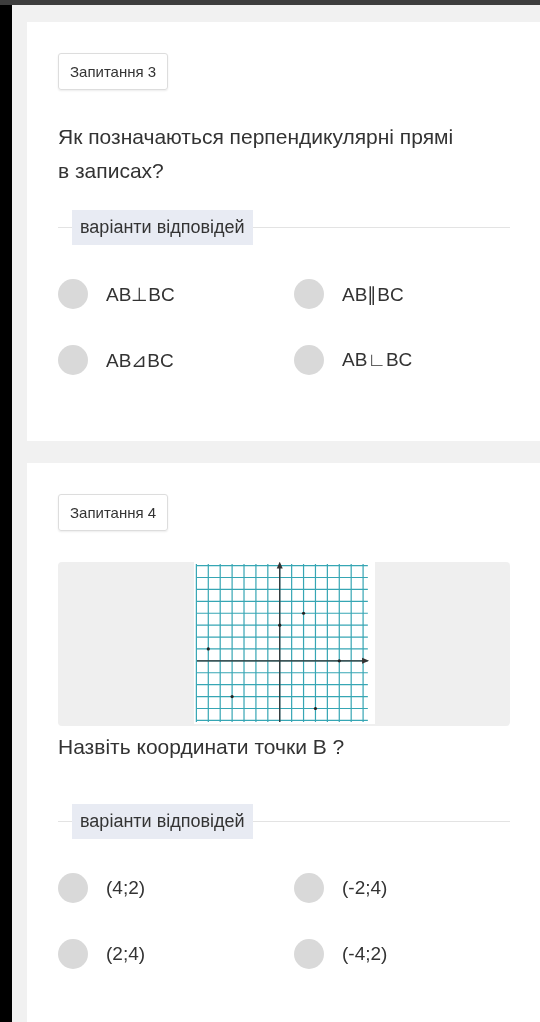 The height and width of the screenshot is (1022, 540). Describe the element at coordinates (377, 360) in the screenshot. I see `option-label: AB∟BC` at that location.